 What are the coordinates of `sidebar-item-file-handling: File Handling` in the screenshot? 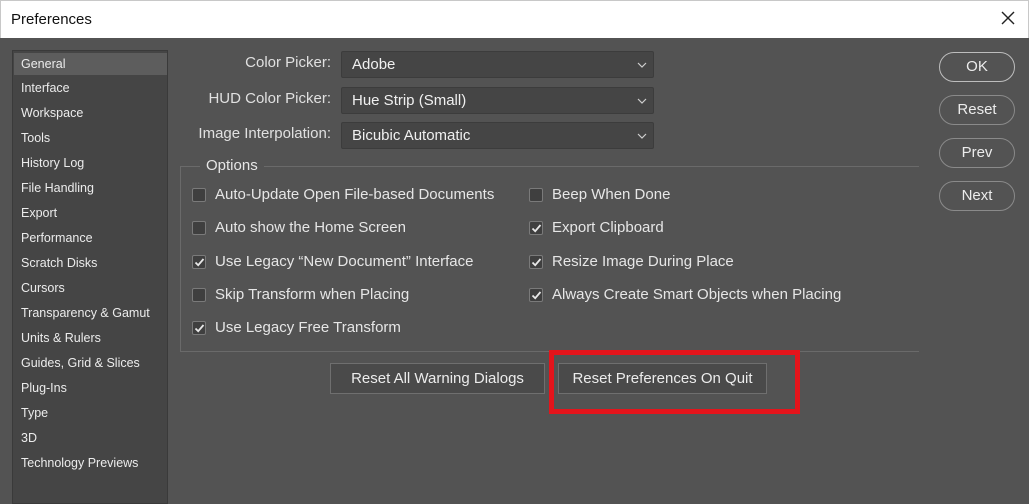 It's located at (90, 188).